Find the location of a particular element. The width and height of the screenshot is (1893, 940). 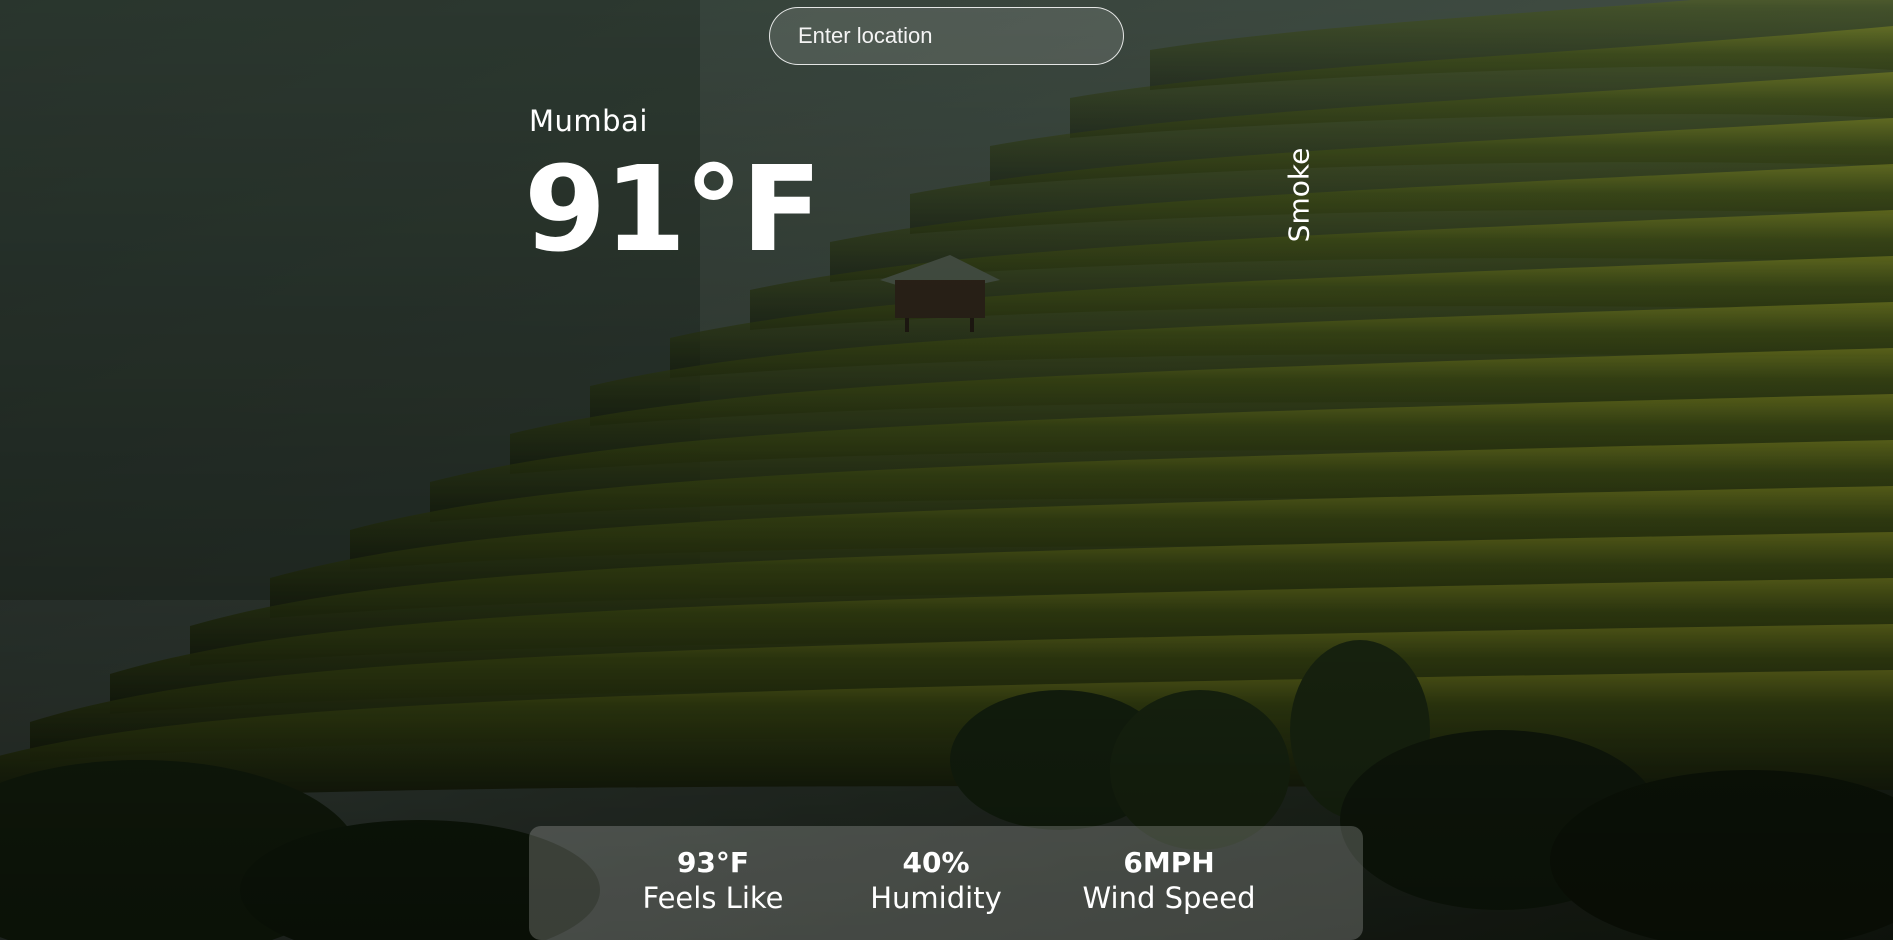

feels-like-label: Feels Like is located at coordinates (713, 897).